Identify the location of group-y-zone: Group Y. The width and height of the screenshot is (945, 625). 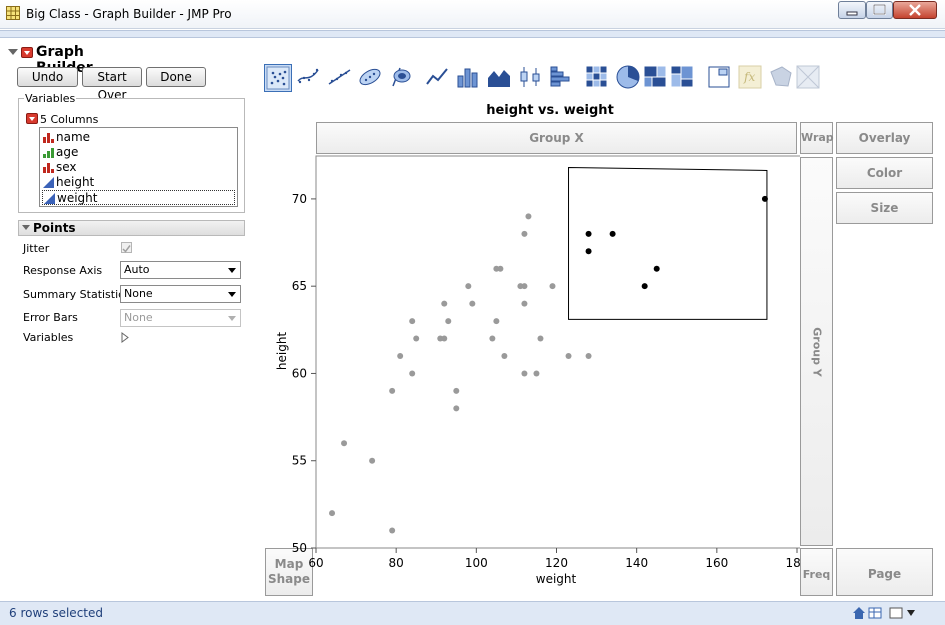
(816, 351).